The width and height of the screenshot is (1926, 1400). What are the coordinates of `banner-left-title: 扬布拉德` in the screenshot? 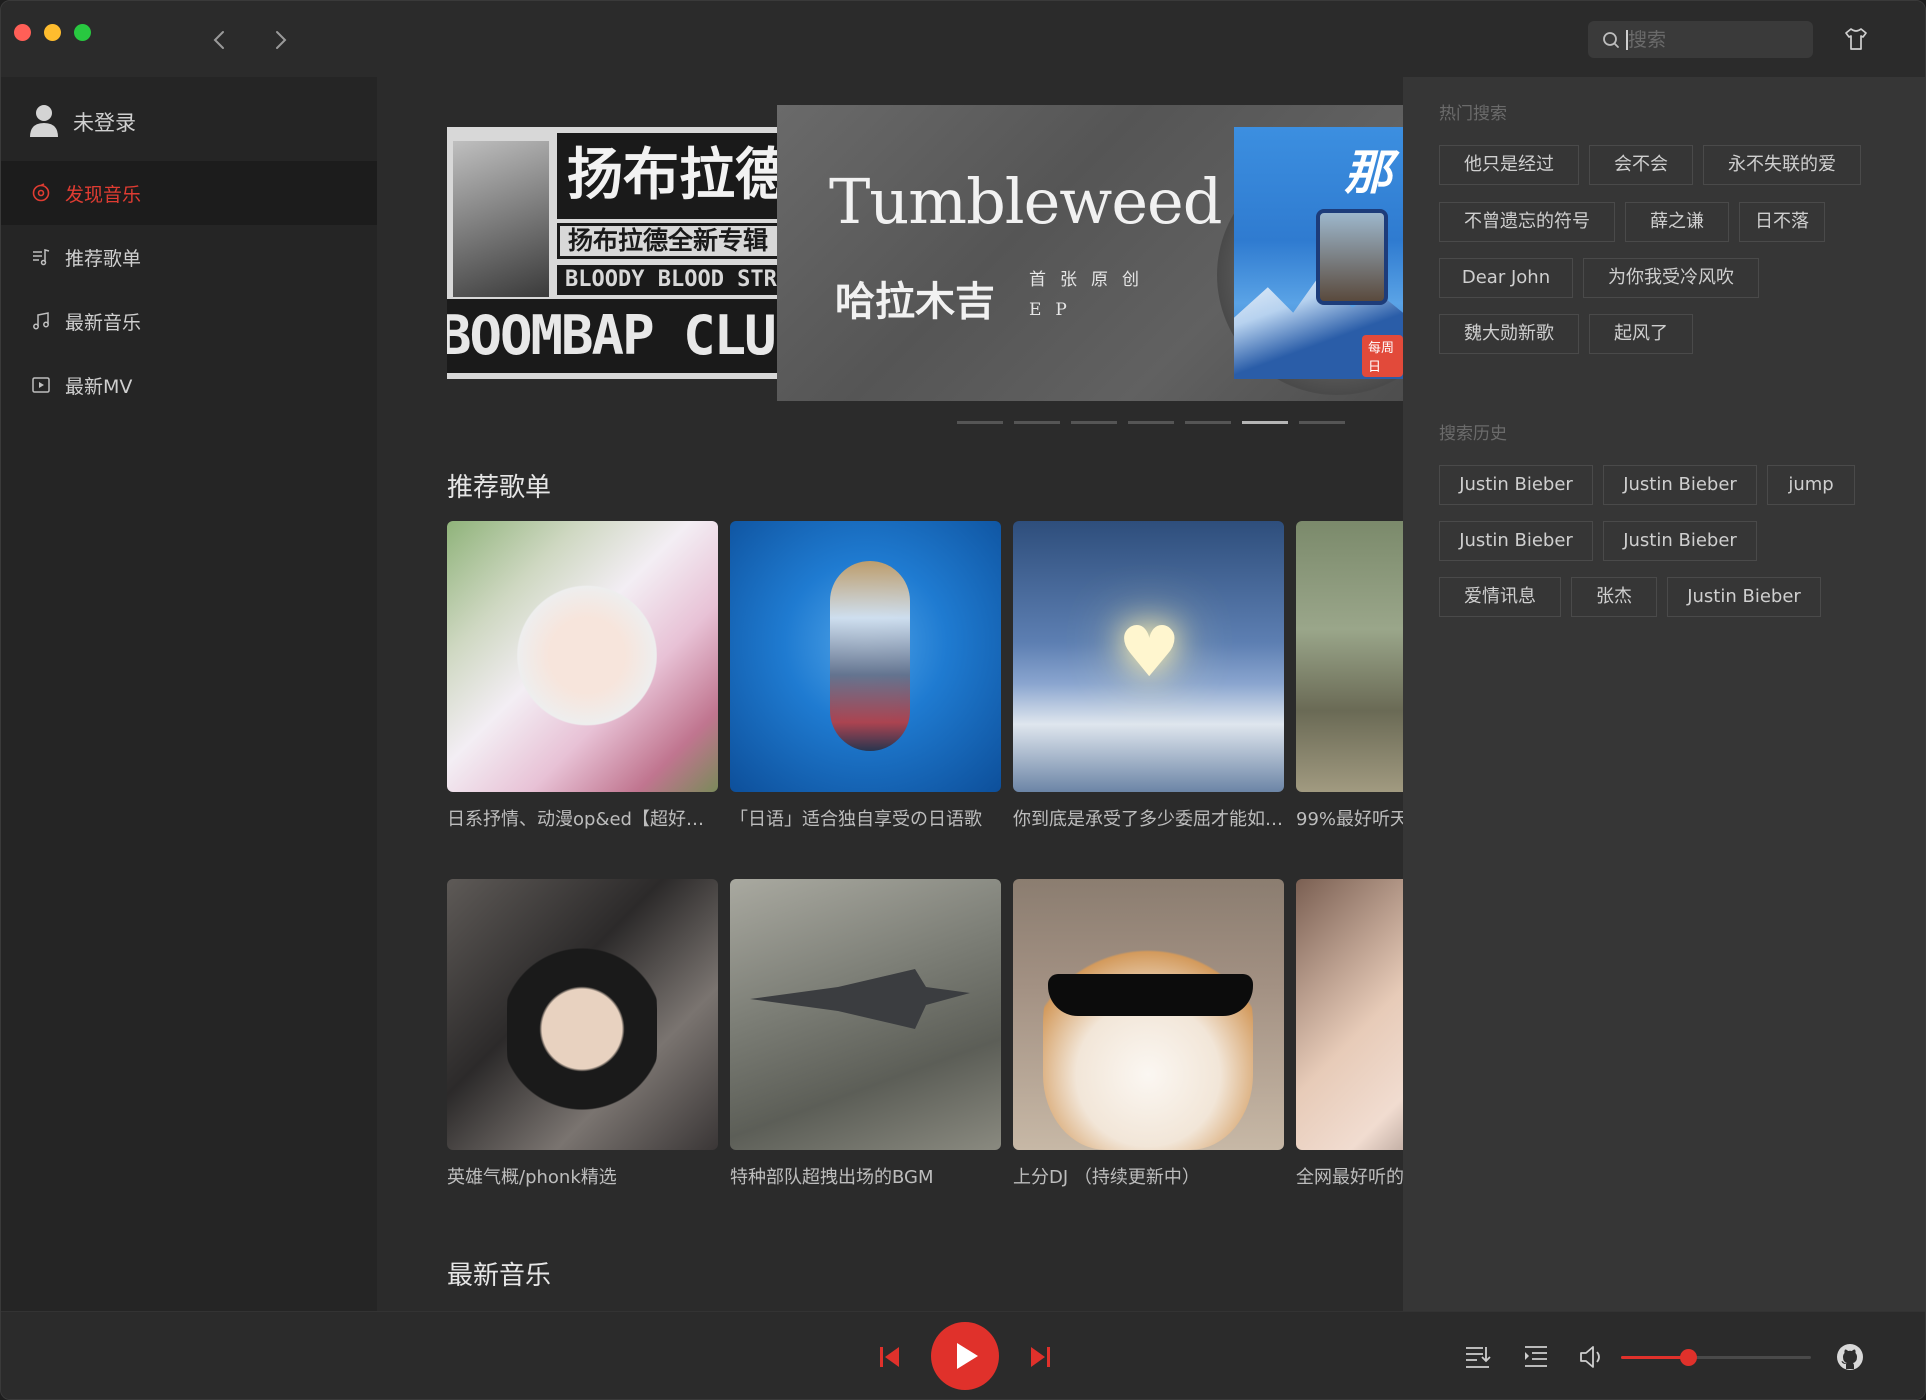 It's located at (670, 176).